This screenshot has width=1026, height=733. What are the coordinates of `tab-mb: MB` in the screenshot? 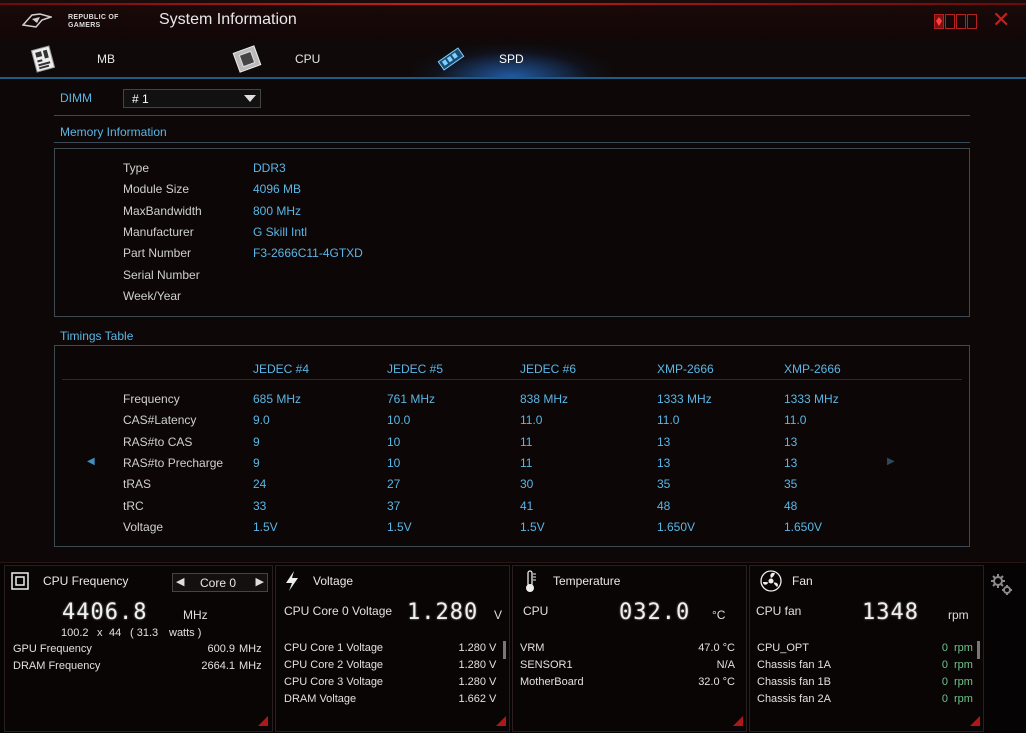 It's located at (88, 59).